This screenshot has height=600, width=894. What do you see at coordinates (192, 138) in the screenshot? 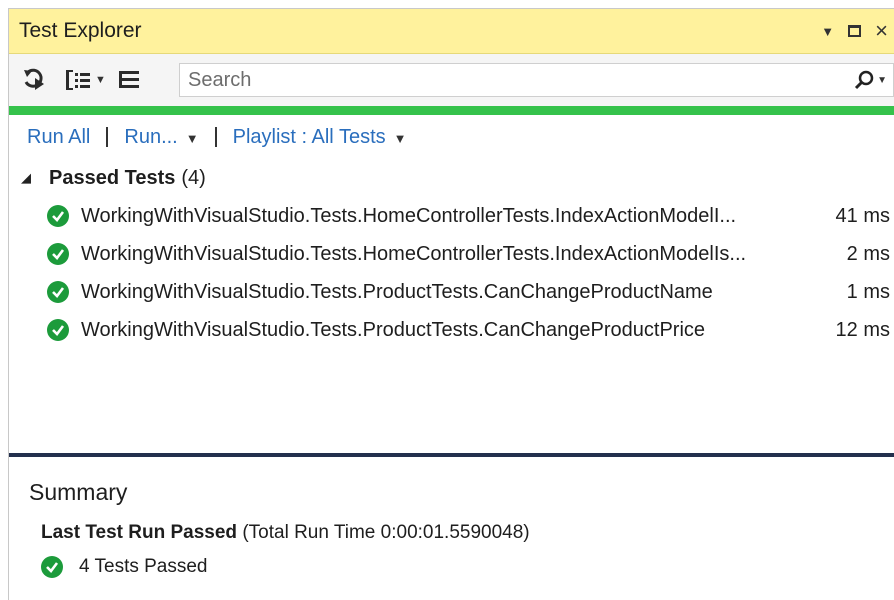
I see `run-dropdown-icon: ▼` at bounding box center [192, 138].